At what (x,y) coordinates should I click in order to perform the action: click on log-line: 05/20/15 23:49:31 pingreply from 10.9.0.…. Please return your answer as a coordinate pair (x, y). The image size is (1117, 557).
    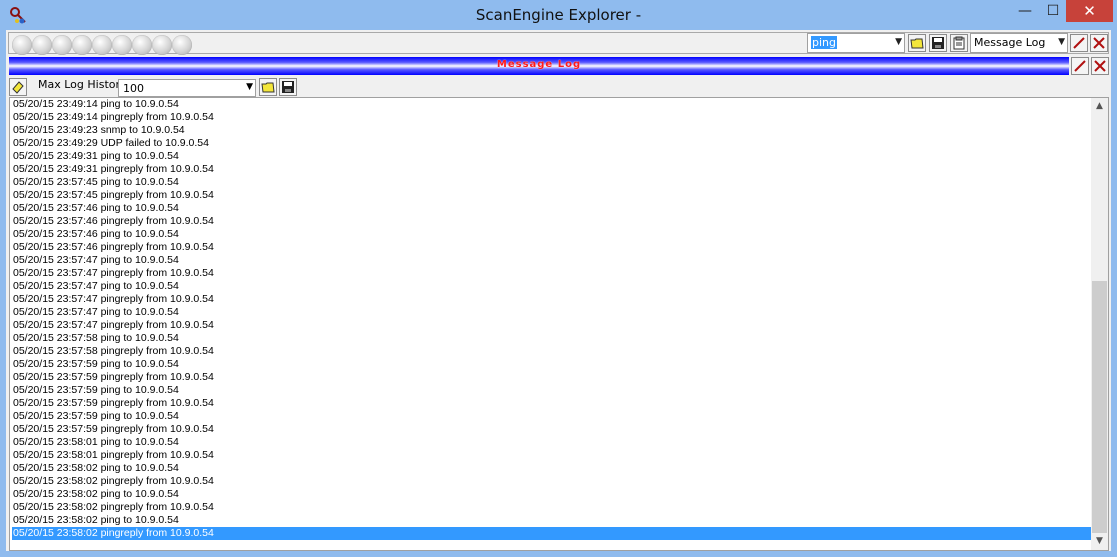
    Looking at the image, I should click on (552, 169).